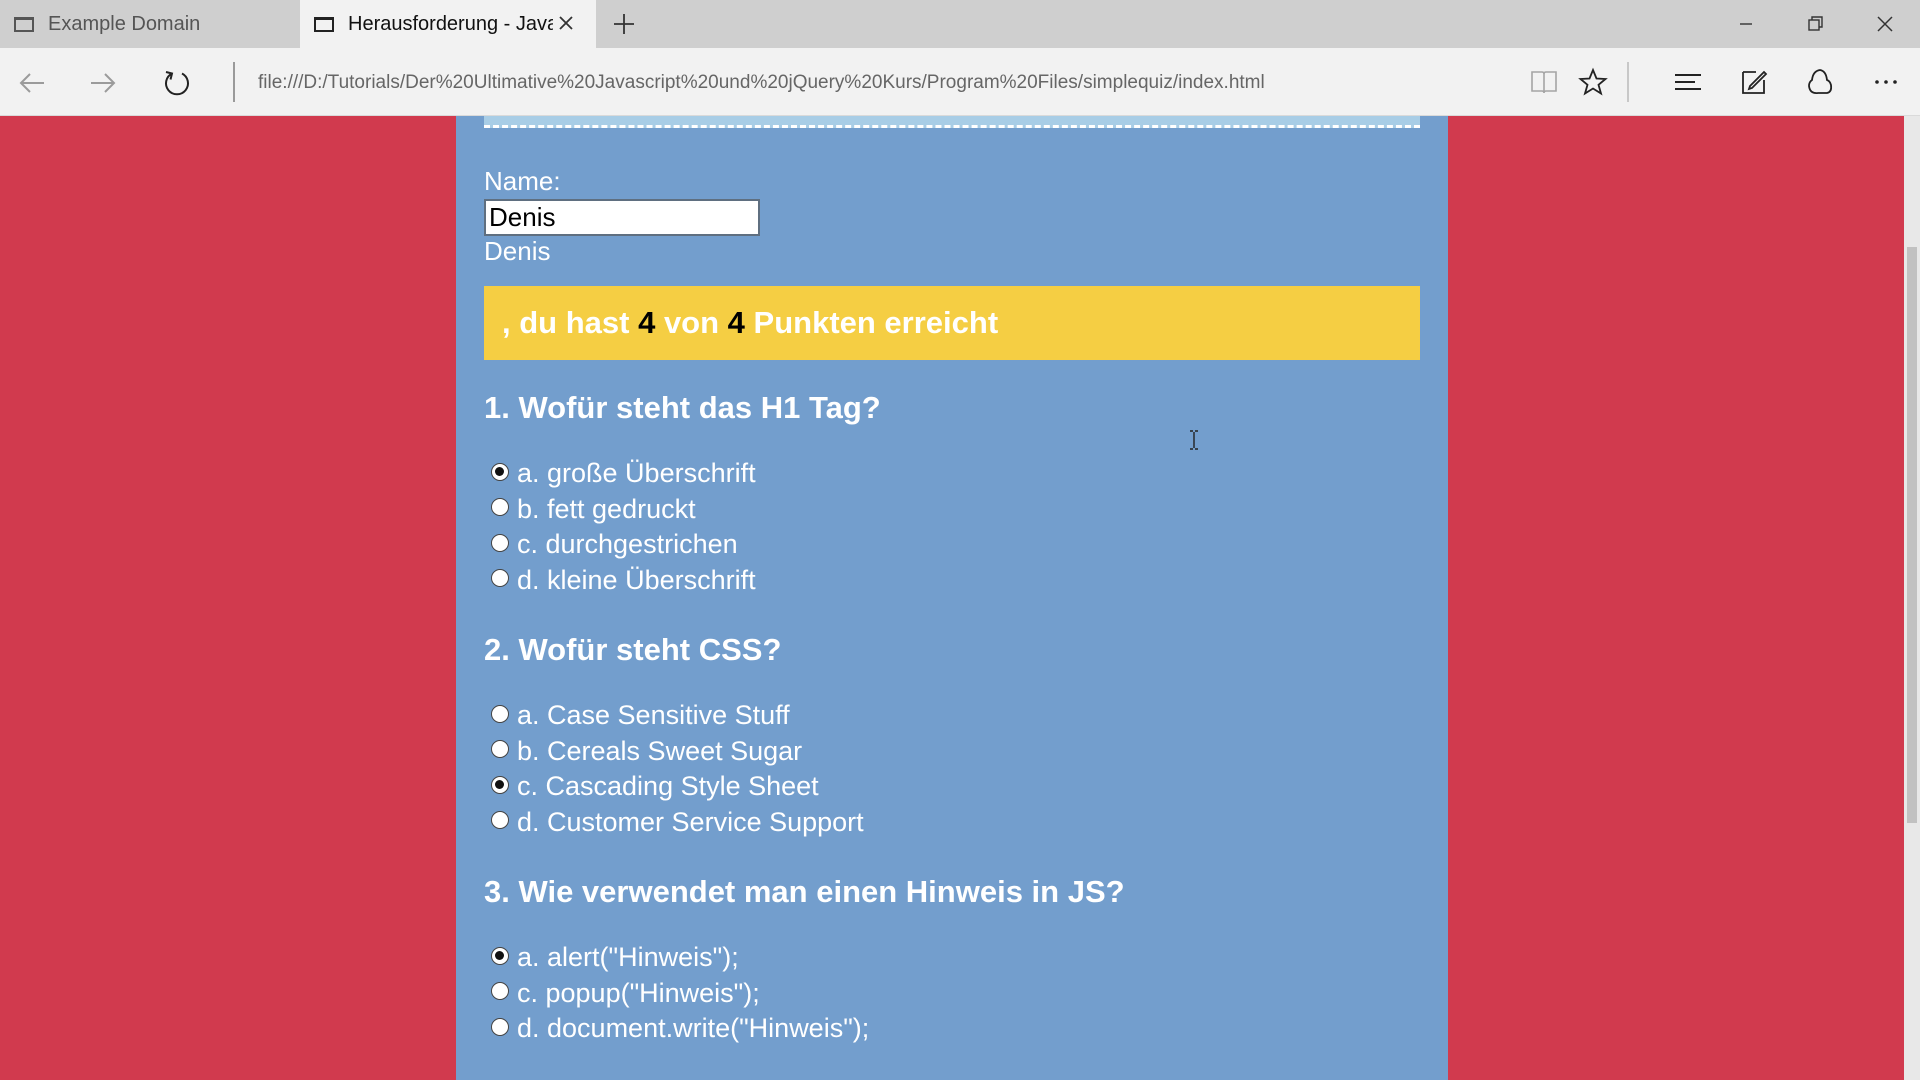  I want to click on result-total: 4, so click(736, 322).